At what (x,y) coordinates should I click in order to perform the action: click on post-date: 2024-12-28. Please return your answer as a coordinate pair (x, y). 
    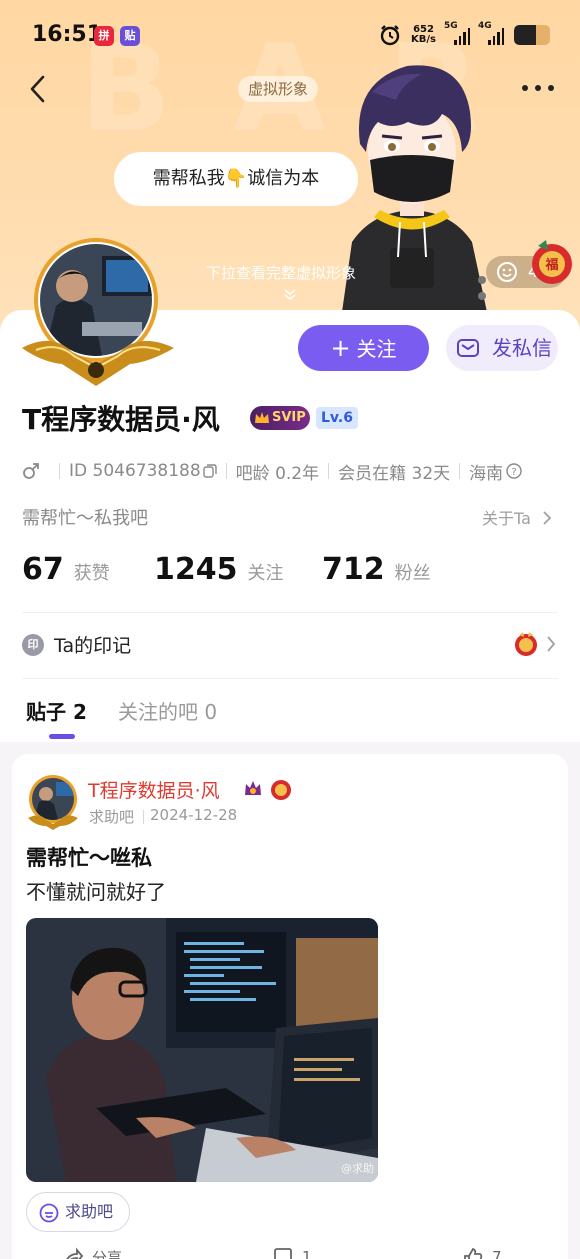
    Looking at the image, I should click on (194, 815).